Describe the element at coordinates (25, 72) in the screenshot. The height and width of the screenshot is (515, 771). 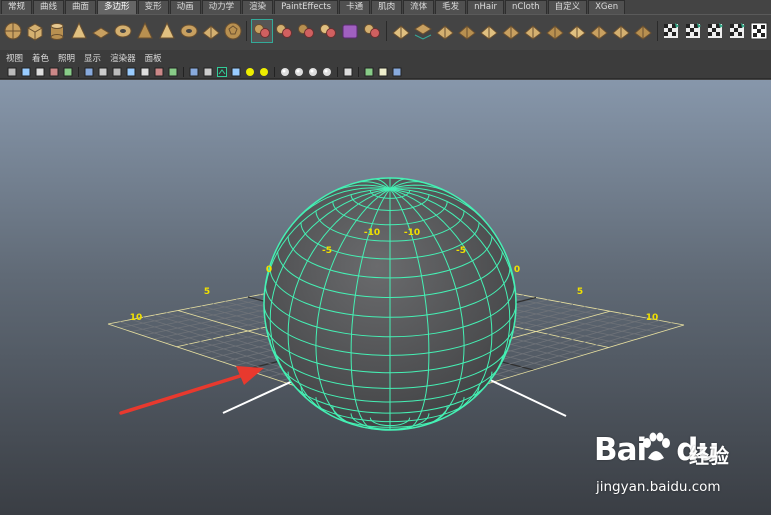
I see `bookmark-icon` at that location.